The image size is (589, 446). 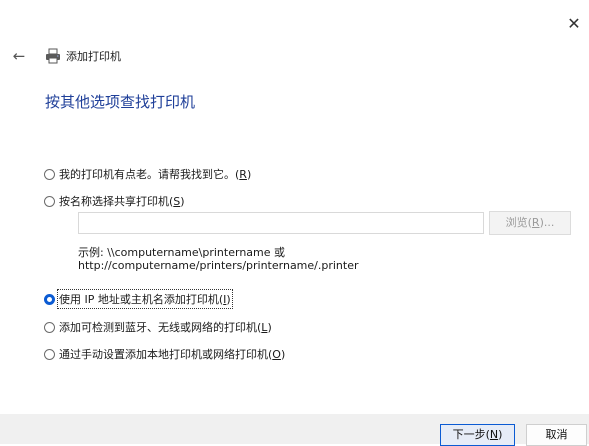 What do you see at coordinates (477, 435) in the screenshot?
I see `next-button: 下一步(N)` at bounding box center [477, 435].